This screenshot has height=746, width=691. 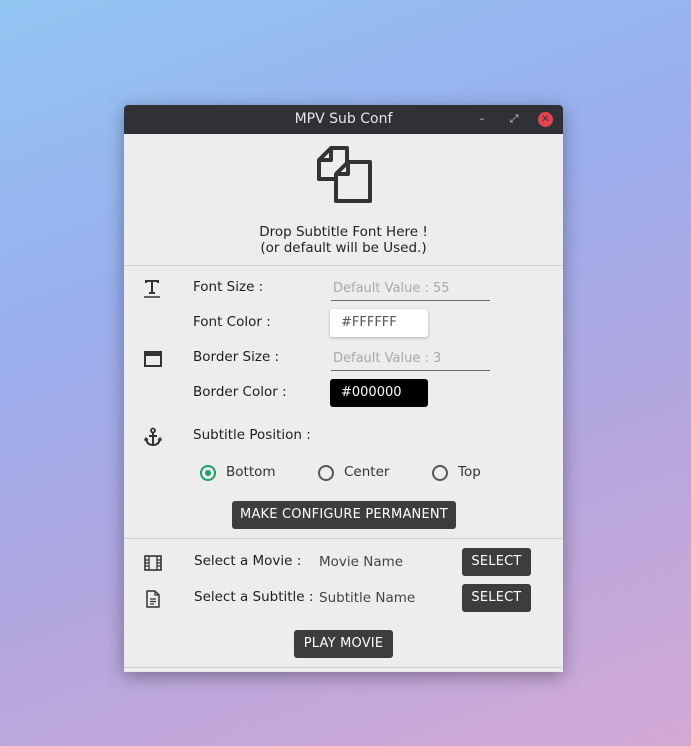 I want to click on document-icon, so click(x=153, y=599).